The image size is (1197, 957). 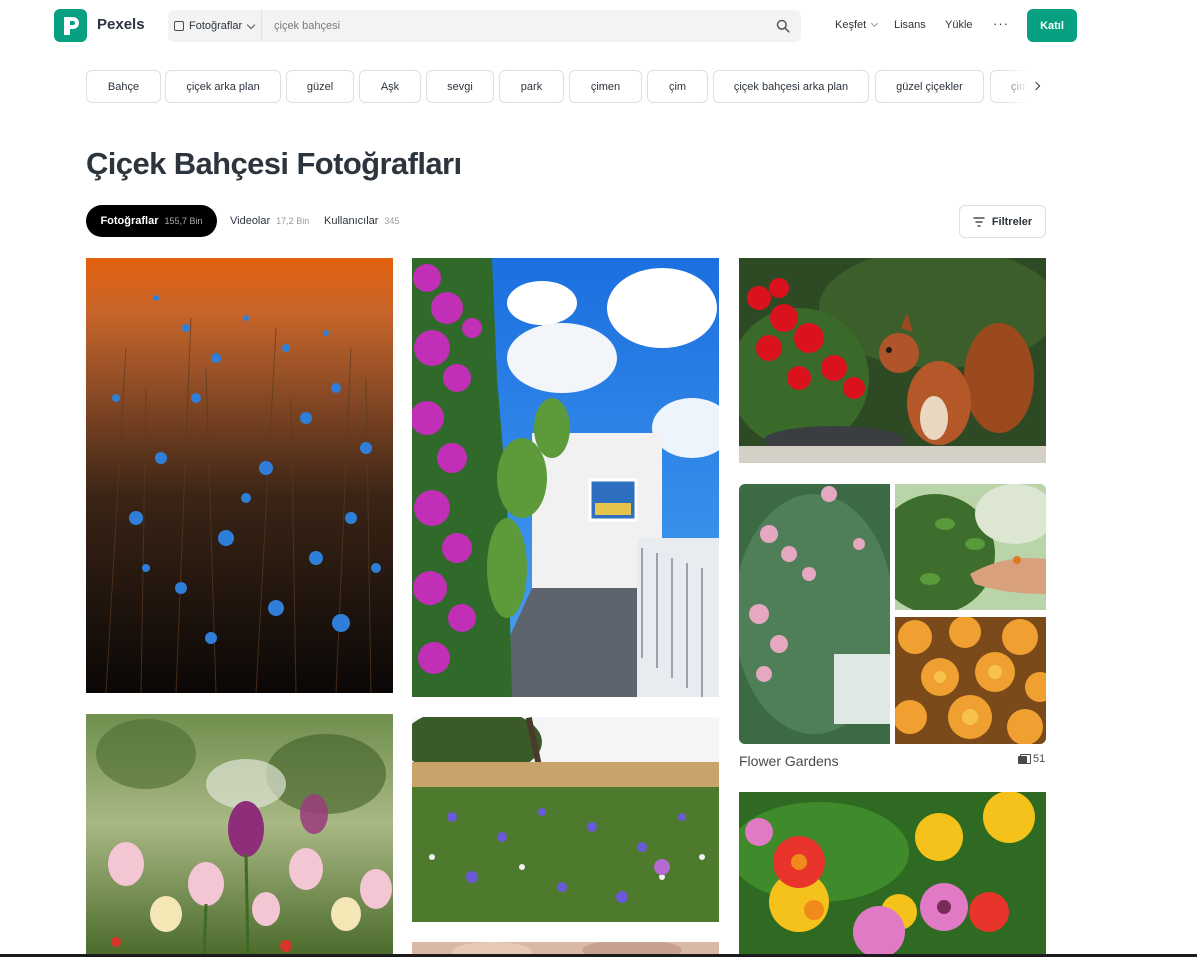 I want to click on tab-photos: Fotoğraflar 155,7 Bin, so click(x=151, y=221).